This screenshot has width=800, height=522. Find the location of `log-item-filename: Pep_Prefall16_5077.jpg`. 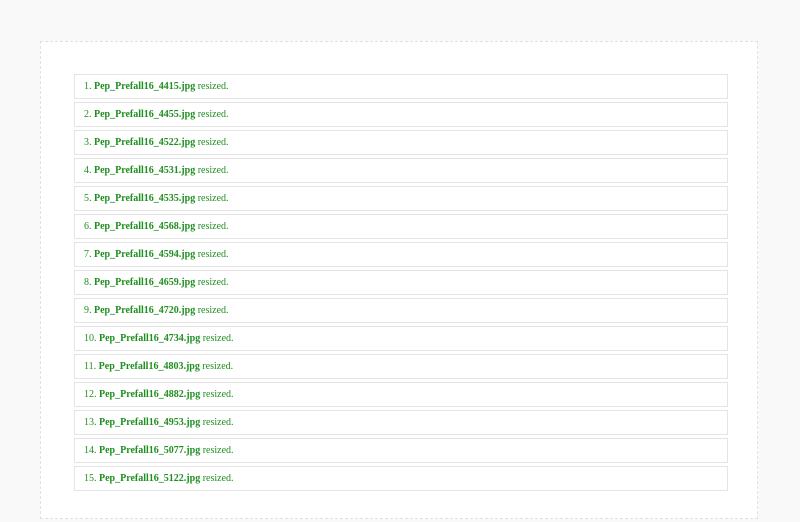

log-item-filename: Pep_Prefall16_5077.jpg is located at coordinates (150, 450).